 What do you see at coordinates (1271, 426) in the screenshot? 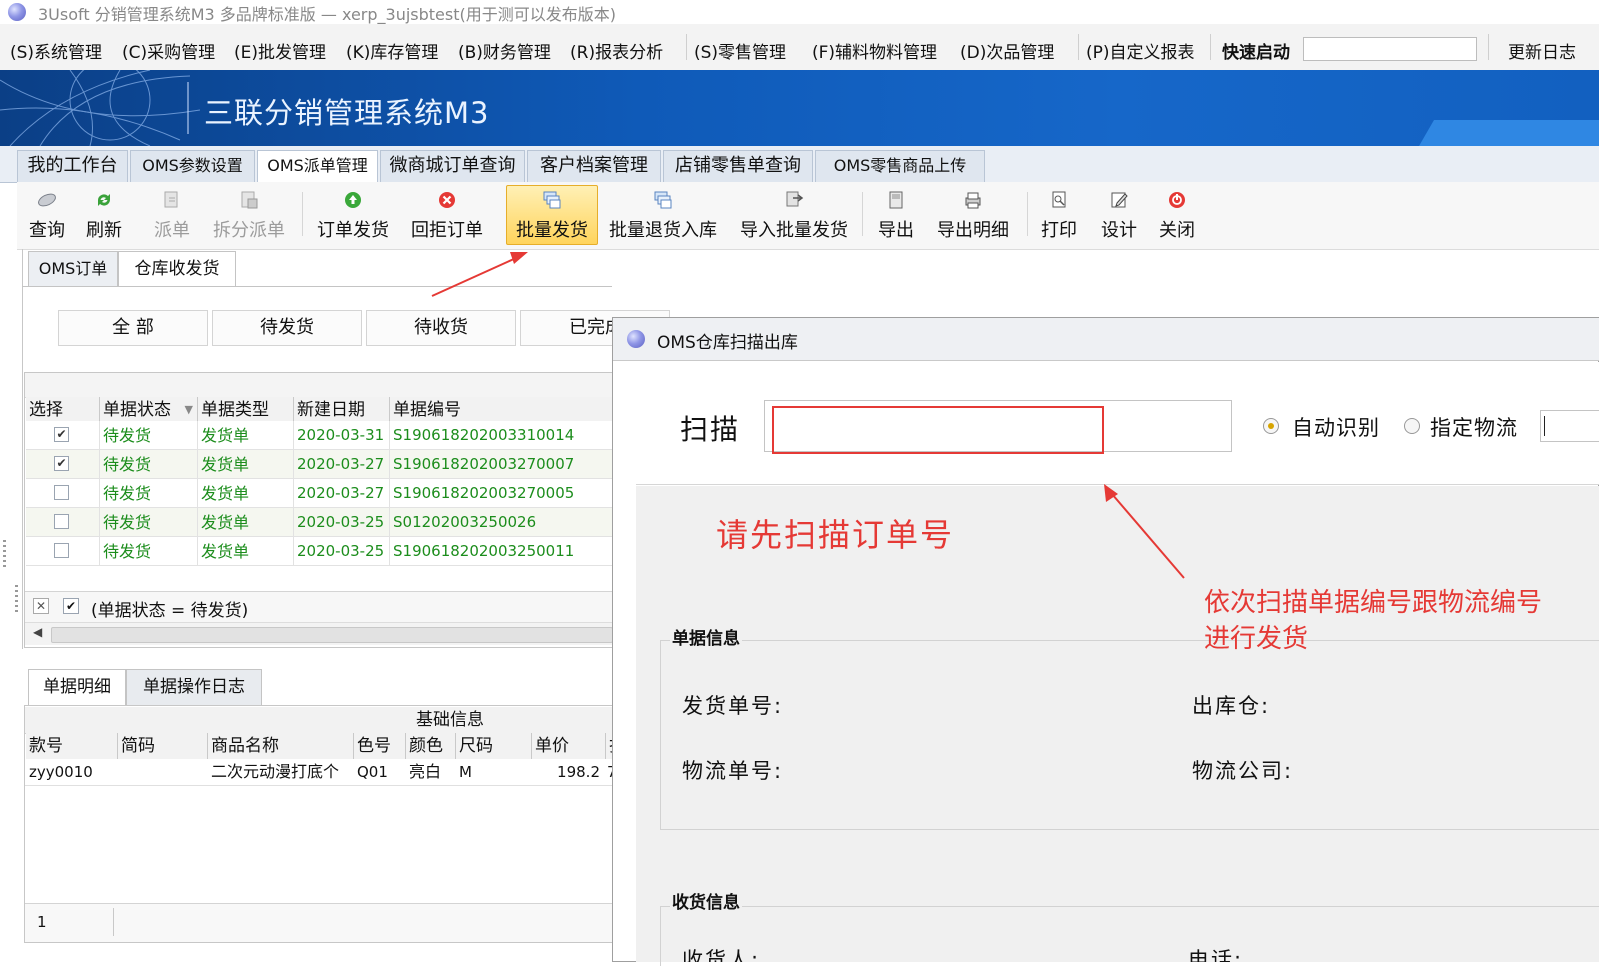
I see `radio-auto-detect` at bounding box center [1271, 426].